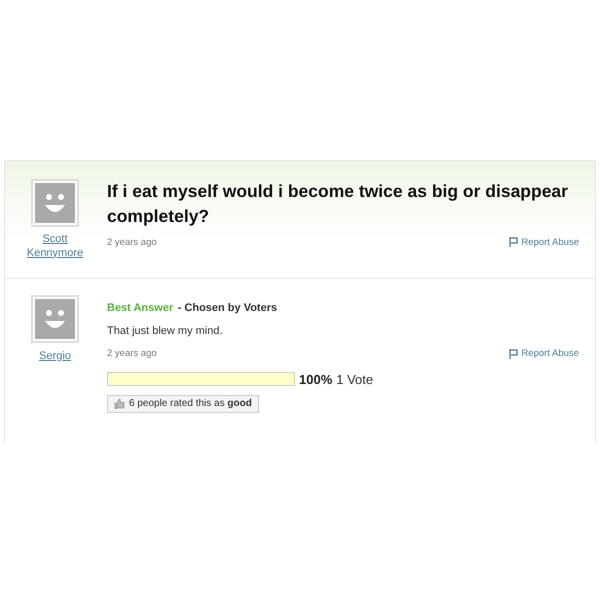 The width and height of the screenshot is (600, 600). I want to click on author-link: Scott Kennymore, so click(55, 246).